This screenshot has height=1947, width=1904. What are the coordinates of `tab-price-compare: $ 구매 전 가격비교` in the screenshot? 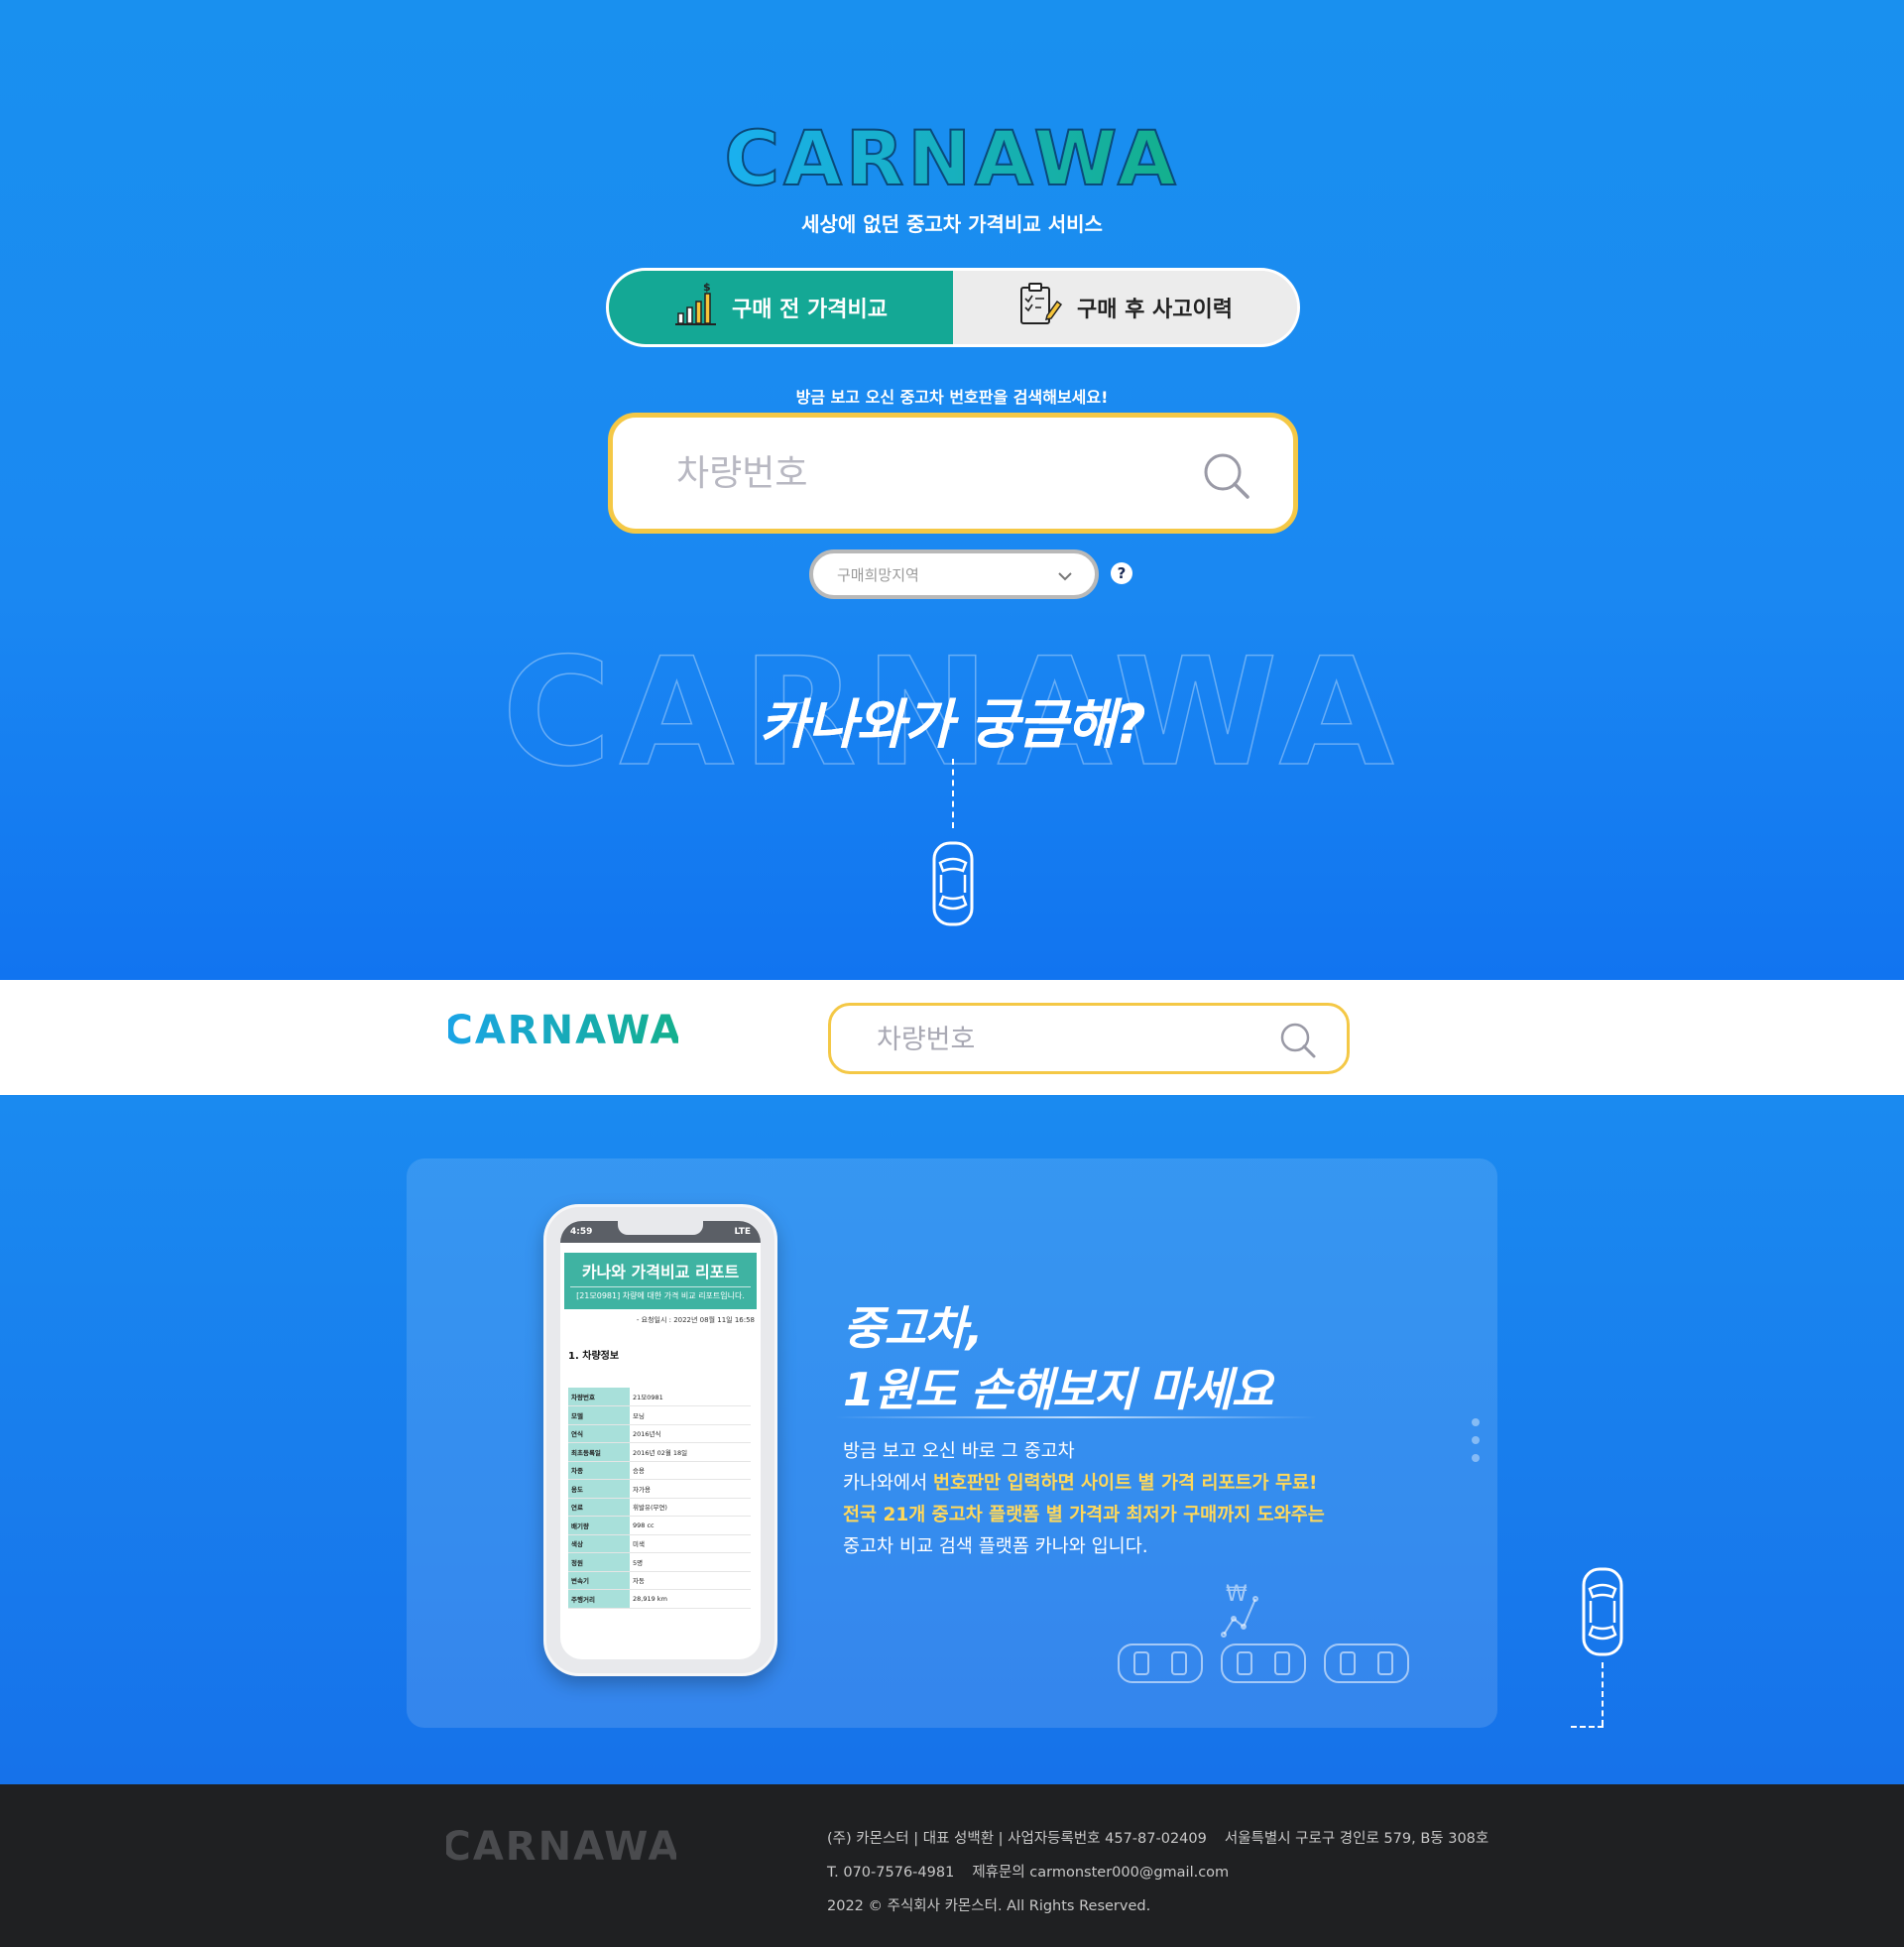 It's located at (781, 307).